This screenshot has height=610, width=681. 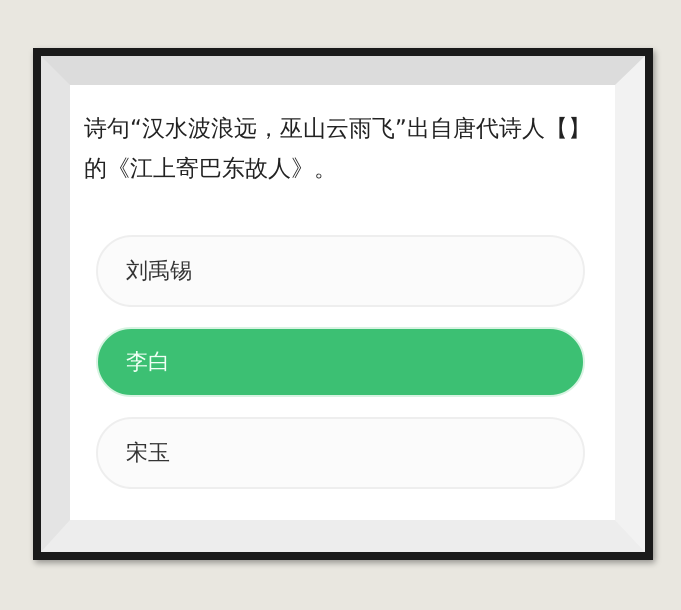 I want to click on answer-option: 宋玉, so click(x=340, y=453).